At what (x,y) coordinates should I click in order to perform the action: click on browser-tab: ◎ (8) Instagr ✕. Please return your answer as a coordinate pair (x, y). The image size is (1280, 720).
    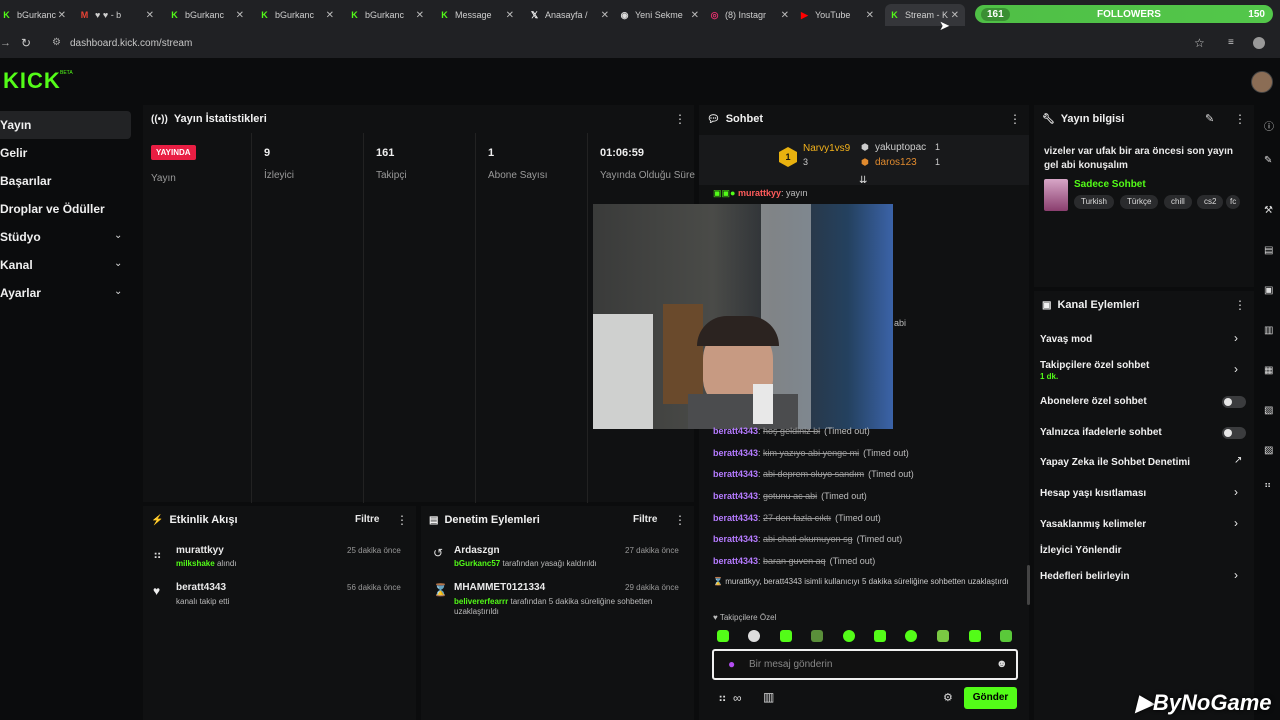
    Looking at the image, I should click on (752, 15).